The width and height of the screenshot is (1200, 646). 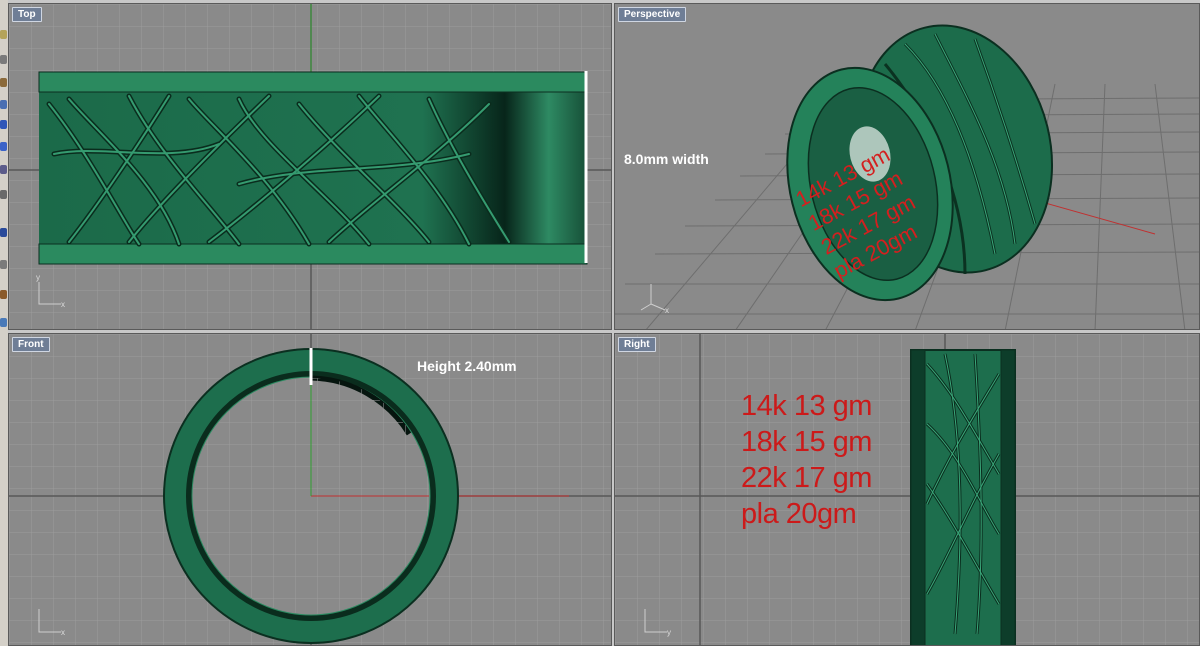 I want to click on viewport-label-perspective: Perspective, so click(x=652, y=14).